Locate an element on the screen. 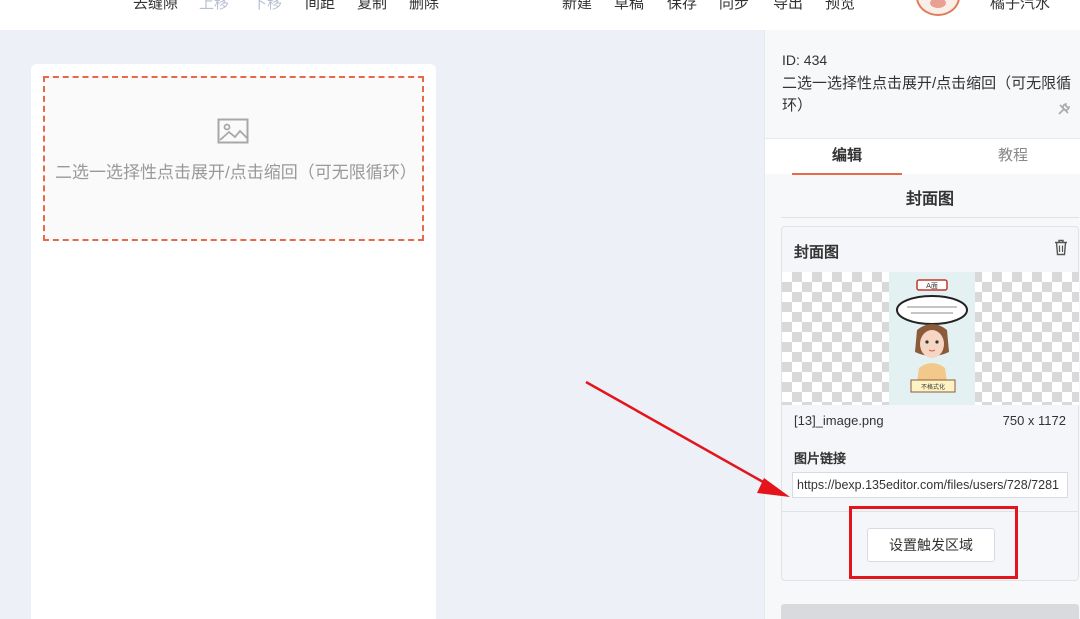  move-up-button: 上移 is located at coordinates (214, 7).